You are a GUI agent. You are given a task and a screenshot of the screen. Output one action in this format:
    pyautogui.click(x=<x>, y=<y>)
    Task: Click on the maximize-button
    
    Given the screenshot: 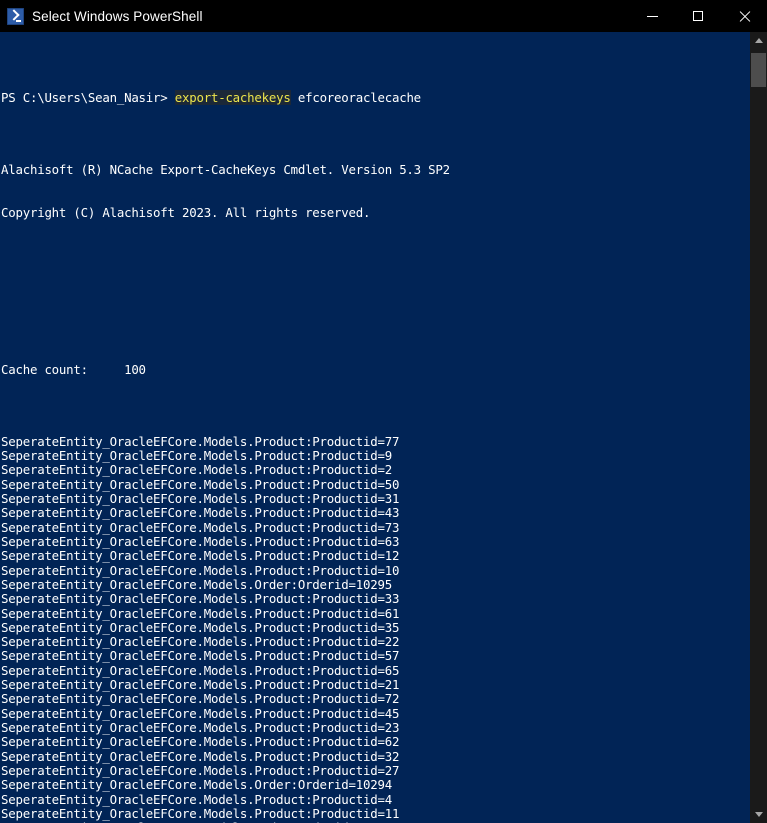 What is the action you would take?
    pyautogui.click(x=698, y=16)
    